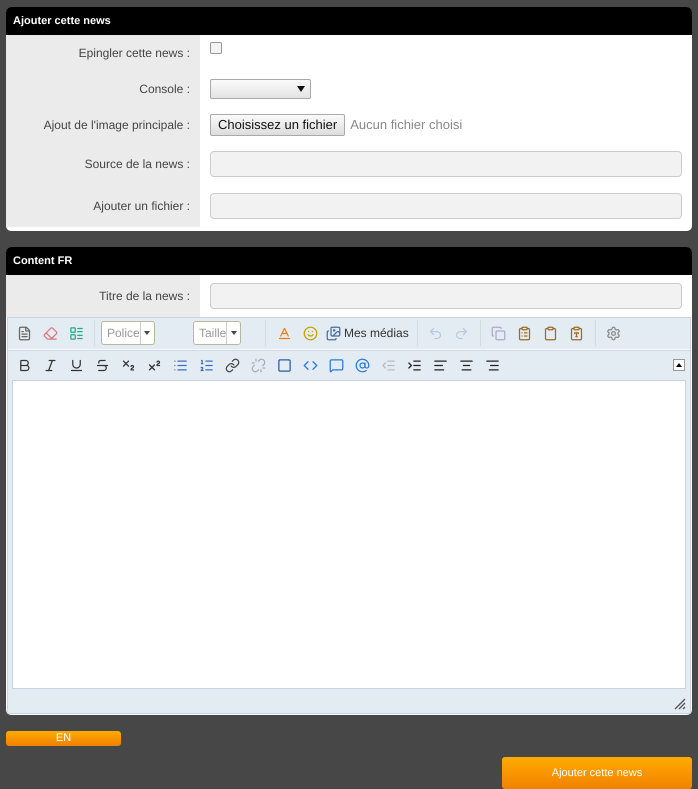  Describe the element at coordinates (62, 21) in the screenshot. I see `panel-title: Ajouter cette news` at that location.